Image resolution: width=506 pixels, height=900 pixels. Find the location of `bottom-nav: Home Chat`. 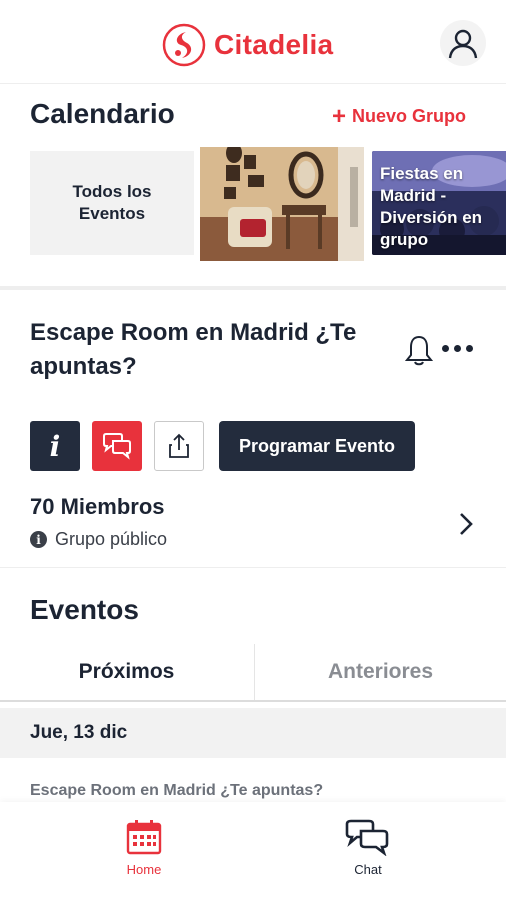

bottom-nav: Home Chat is located at coordinates (253, 851).